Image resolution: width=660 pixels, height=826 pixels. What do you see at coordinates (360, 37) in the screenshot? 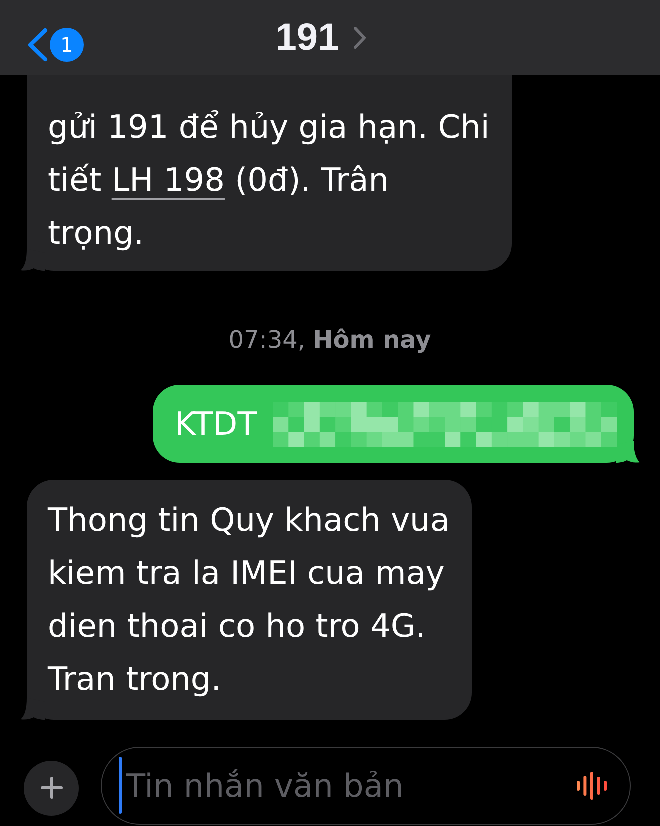
I see `chevron-right-icon` at bounding box center [360, 37].